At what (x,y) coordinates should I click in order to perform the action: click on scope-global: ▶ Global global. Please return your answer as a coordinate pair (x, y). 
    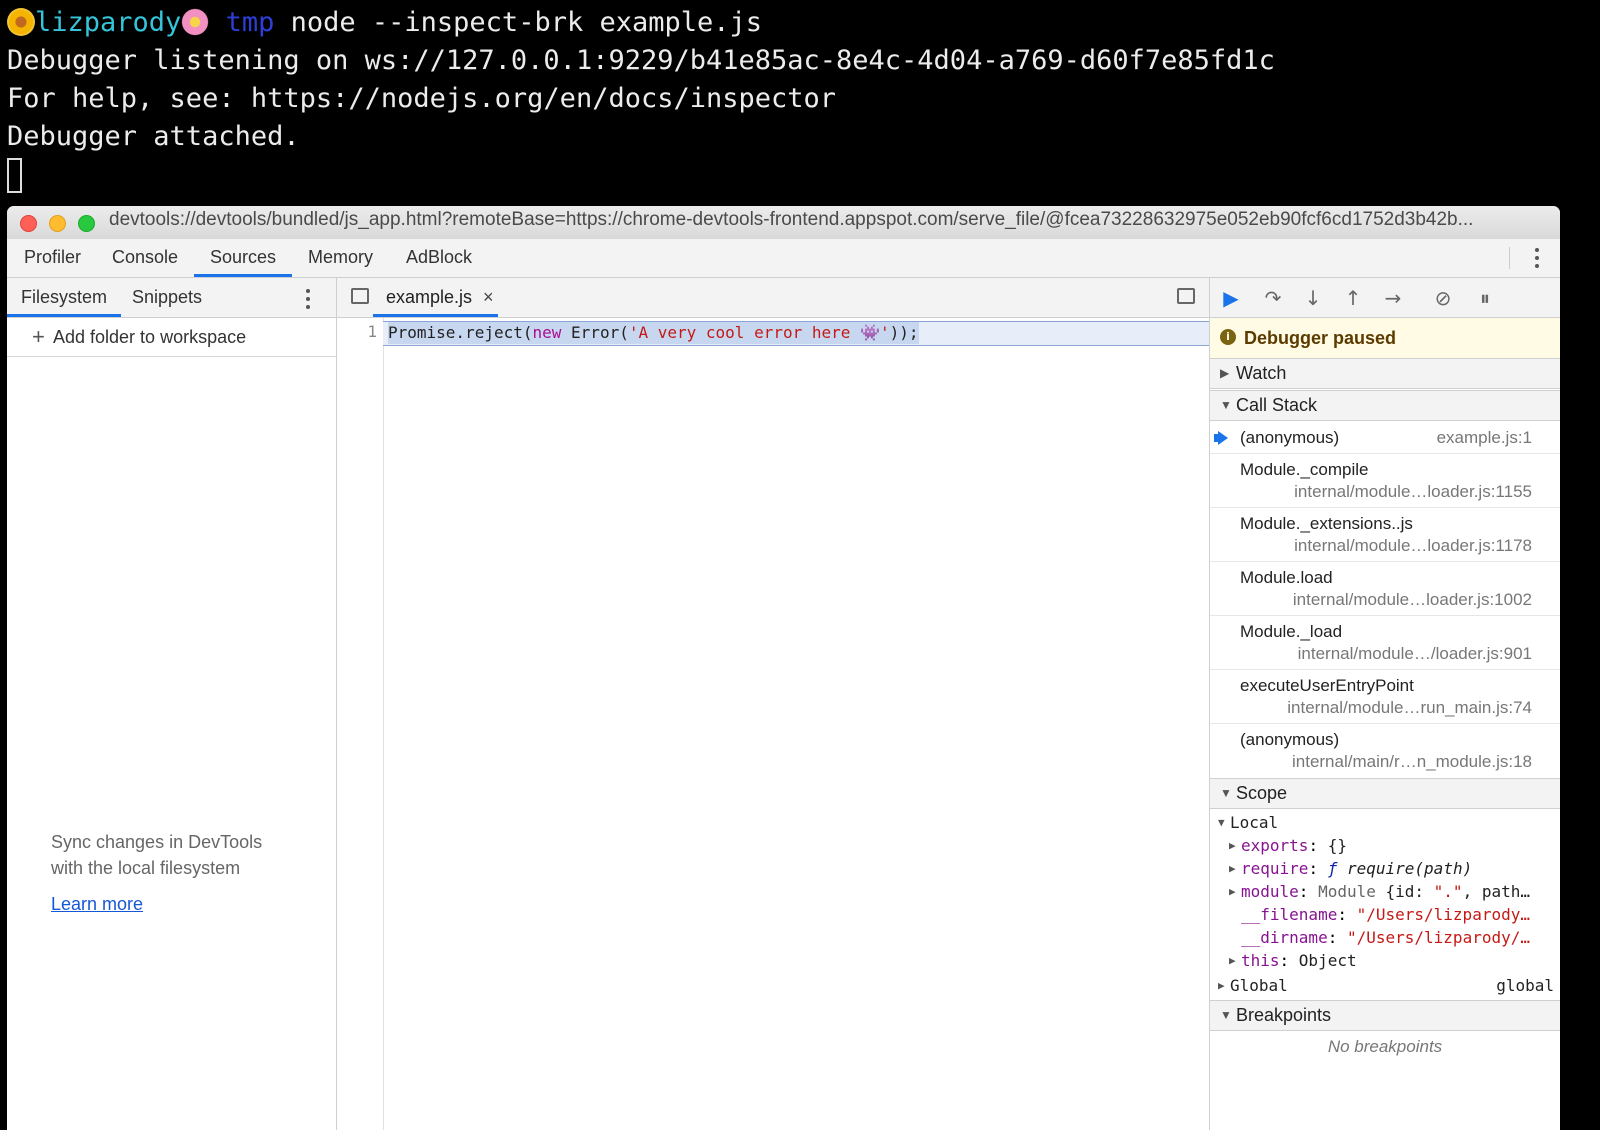
    Looking at the image, I should click on (1385, 985).